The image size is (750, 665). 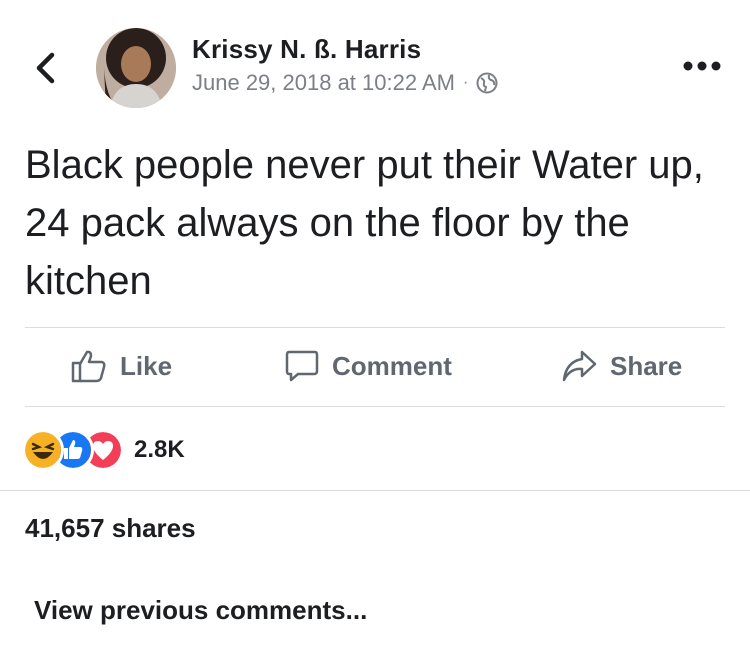 What do you see at coordinates (579, 366) in the screenshot?
I see `share-arrow-icon` at bounding box center [579, 366].